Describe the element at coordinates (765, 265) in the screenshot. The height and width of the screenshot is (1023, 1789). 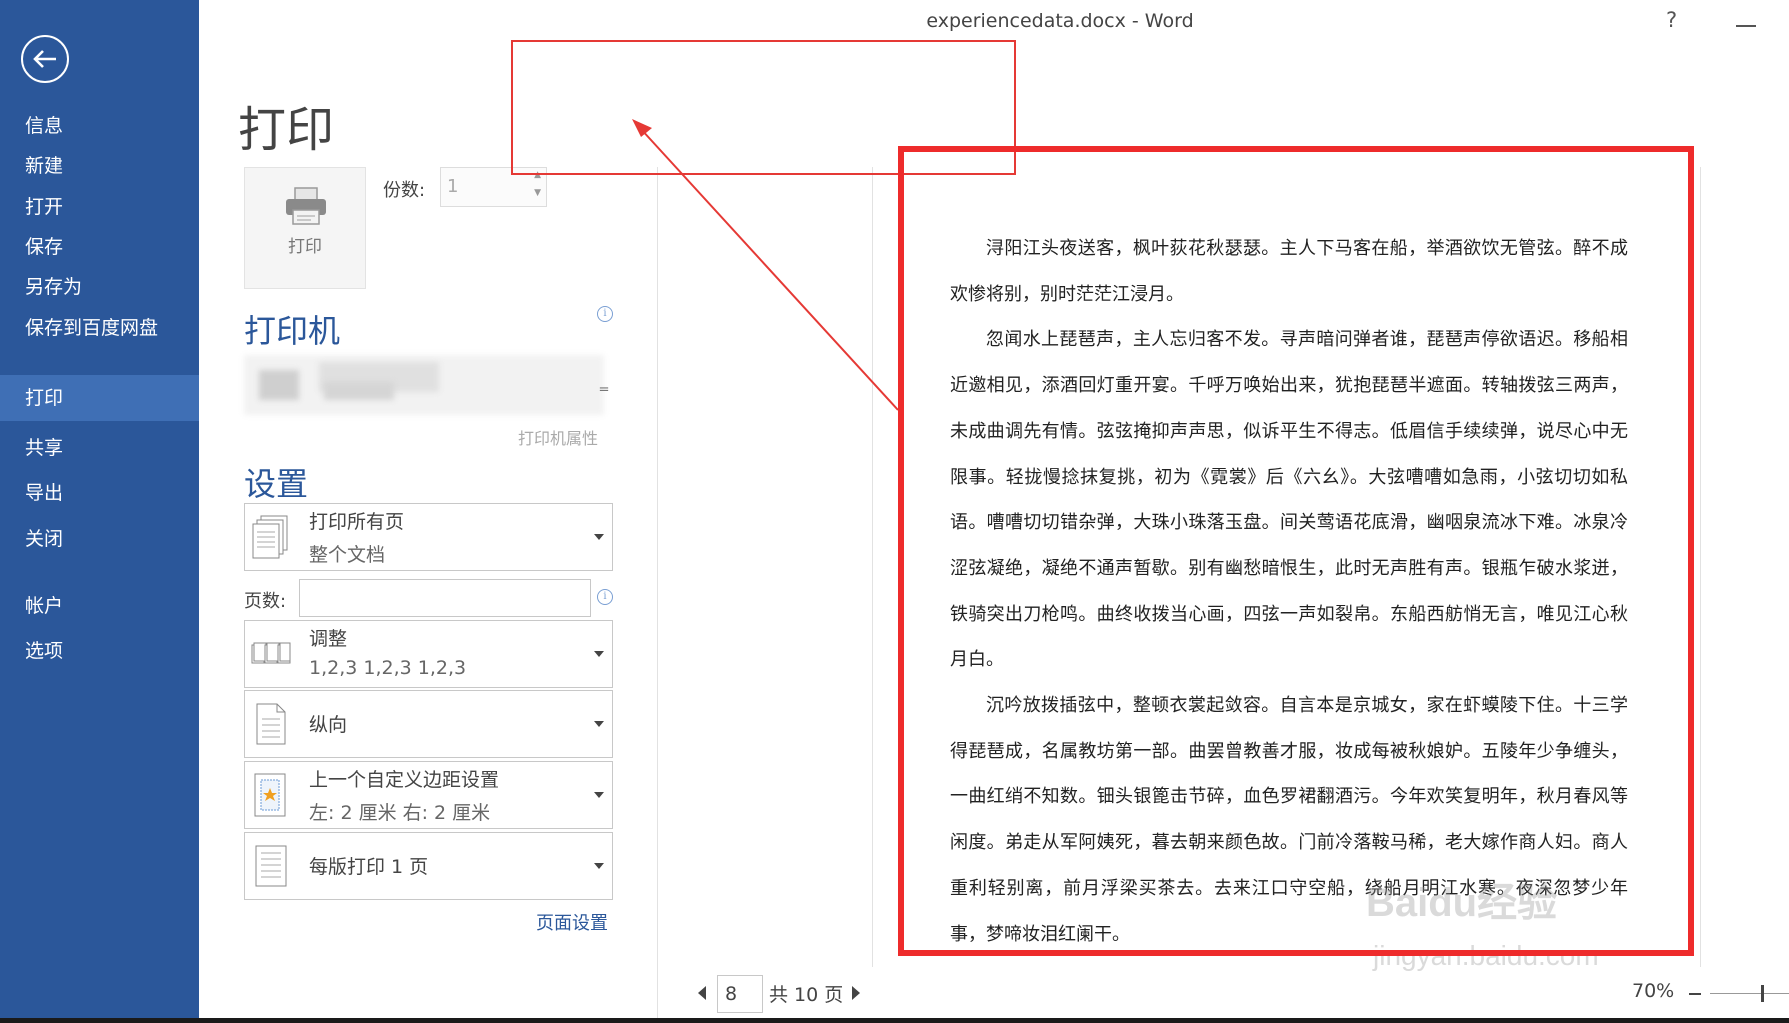
I see `annotation-arrow` at that location.